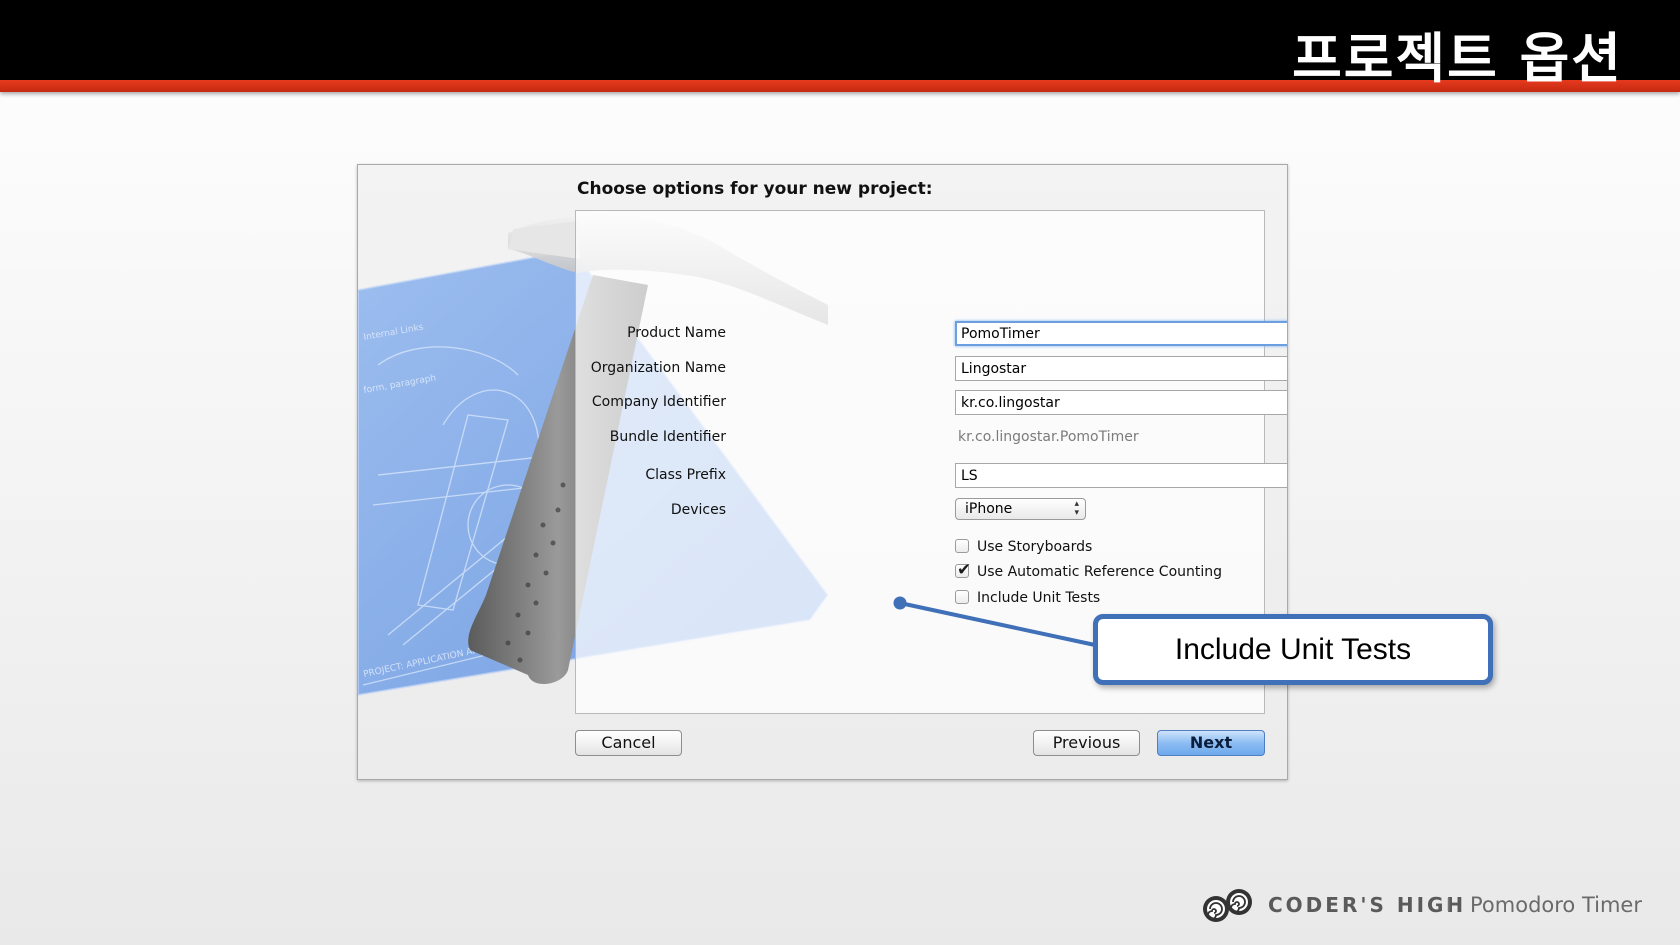 The image size is (1680, 945). I want to click on footer-project-name: Pomodoro Timer, so click(1556, 905).